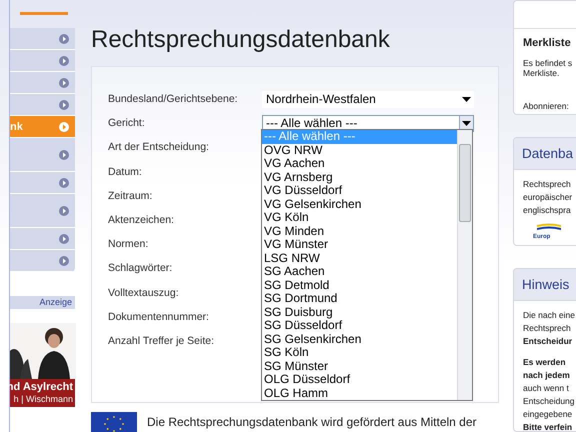  What do you see at coordinates (359, 285) in the screenshot?
I see `dropdown-option: SG Detmold` at bounding box center [359, 285].